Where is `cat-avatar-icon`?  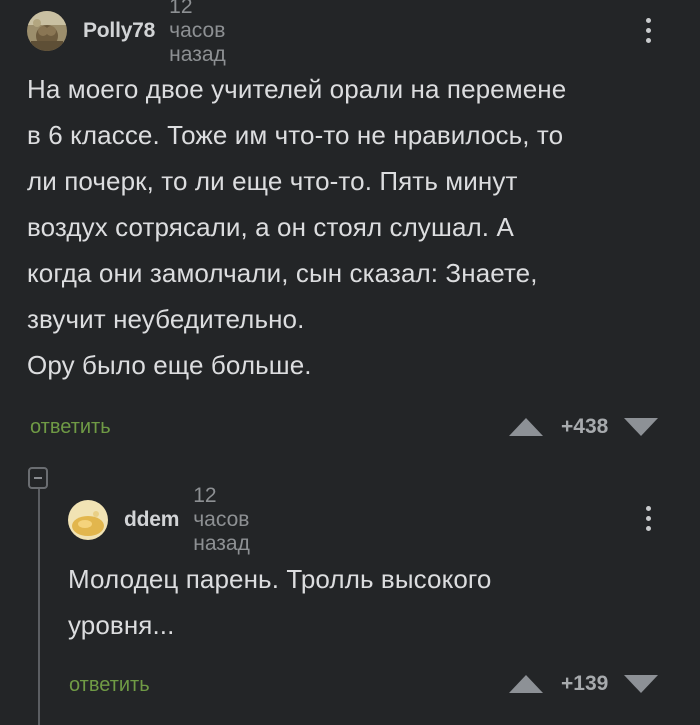
cat-avatar-icon is located at coordinates (47, 31).